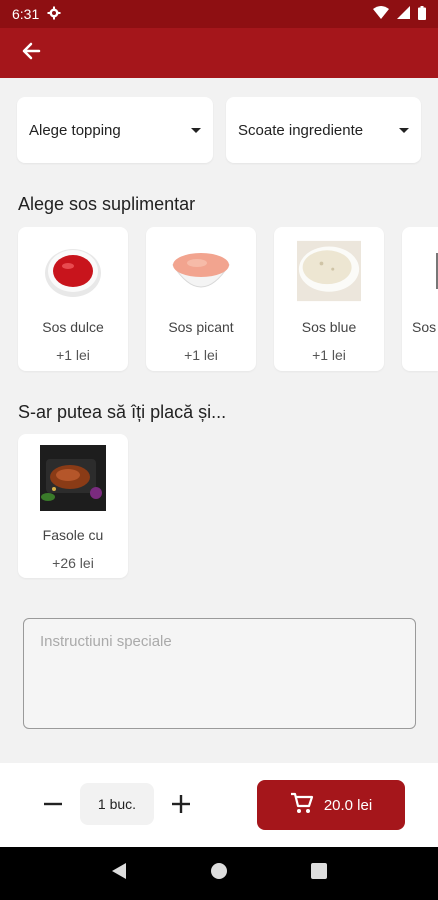  What do you see at coordinates (107, 204) in the screenshot?
I see `sauces-title: Alege sos suplimentar` at bounding box center [107, 204].